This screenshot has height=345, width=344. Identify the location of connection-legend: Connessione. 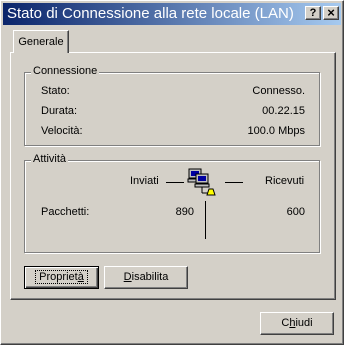
(65, 71).